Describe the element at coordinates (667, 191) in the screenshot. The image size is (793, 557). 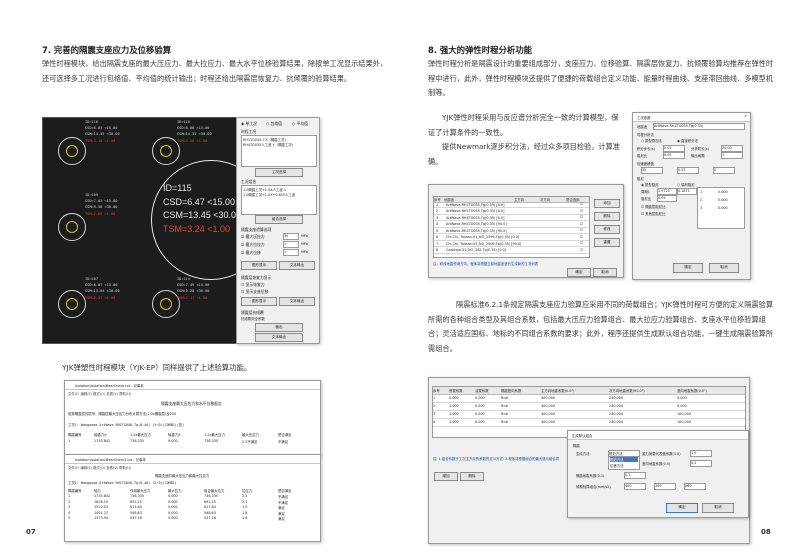
I see `period1-input: 1.9721` at that location.